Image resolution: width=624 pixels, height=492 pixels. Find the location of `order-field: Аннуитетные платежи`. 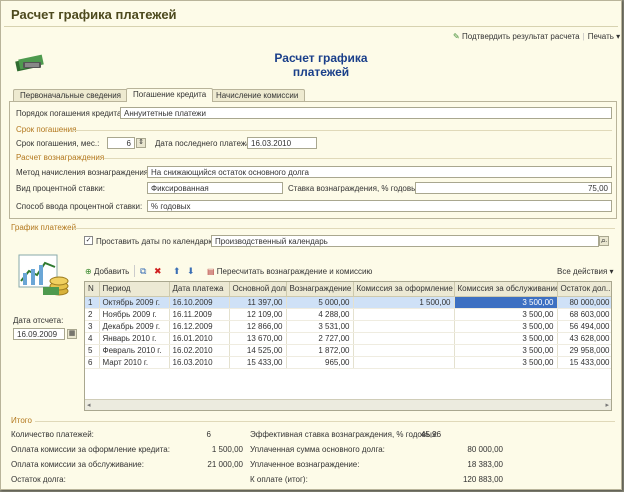

order-field: Аннуитетные платежи is located at coordinates (366, 113).